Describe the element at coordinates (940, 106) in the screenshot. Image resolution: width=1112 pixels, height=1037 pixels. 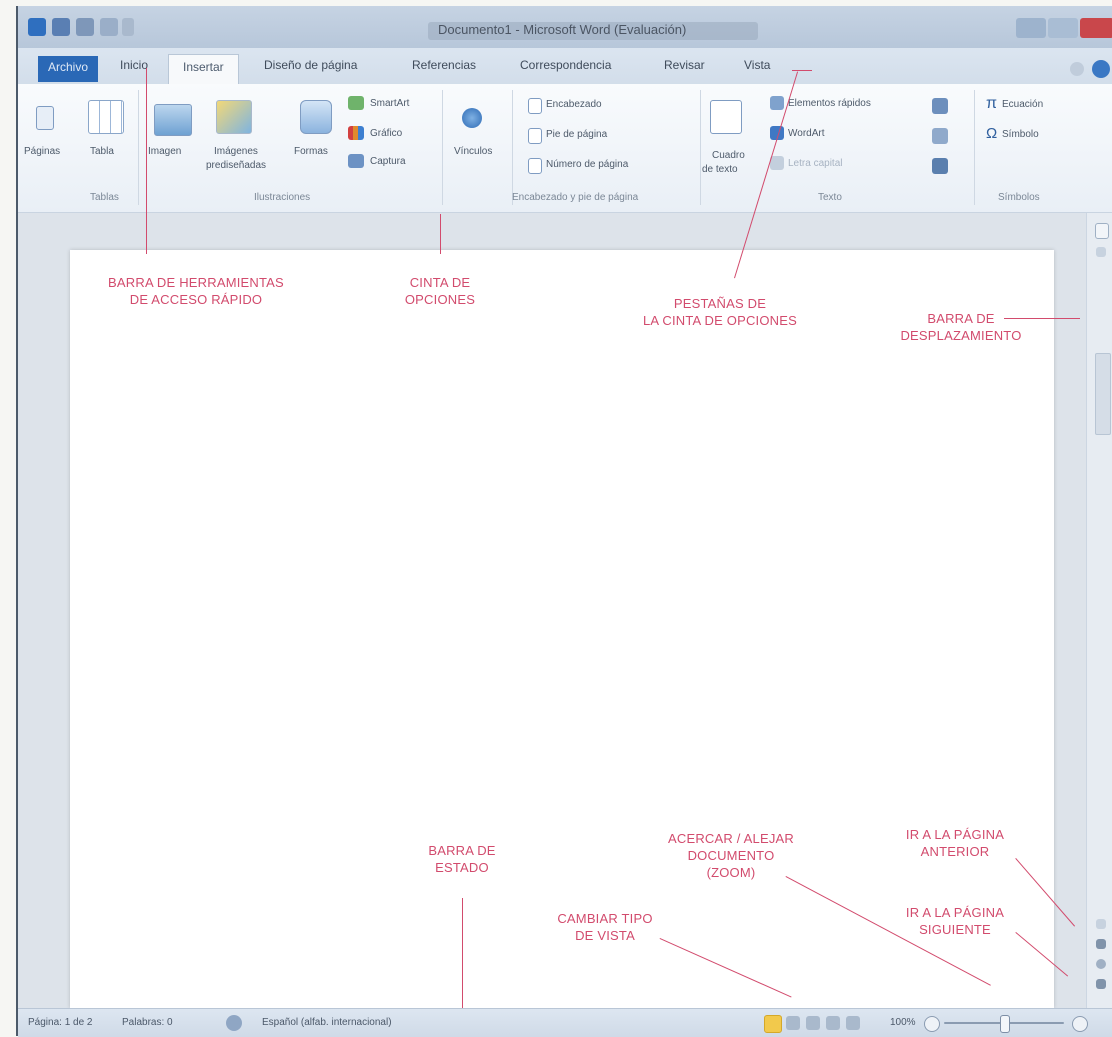
I see `signature-line-icon` at that location.